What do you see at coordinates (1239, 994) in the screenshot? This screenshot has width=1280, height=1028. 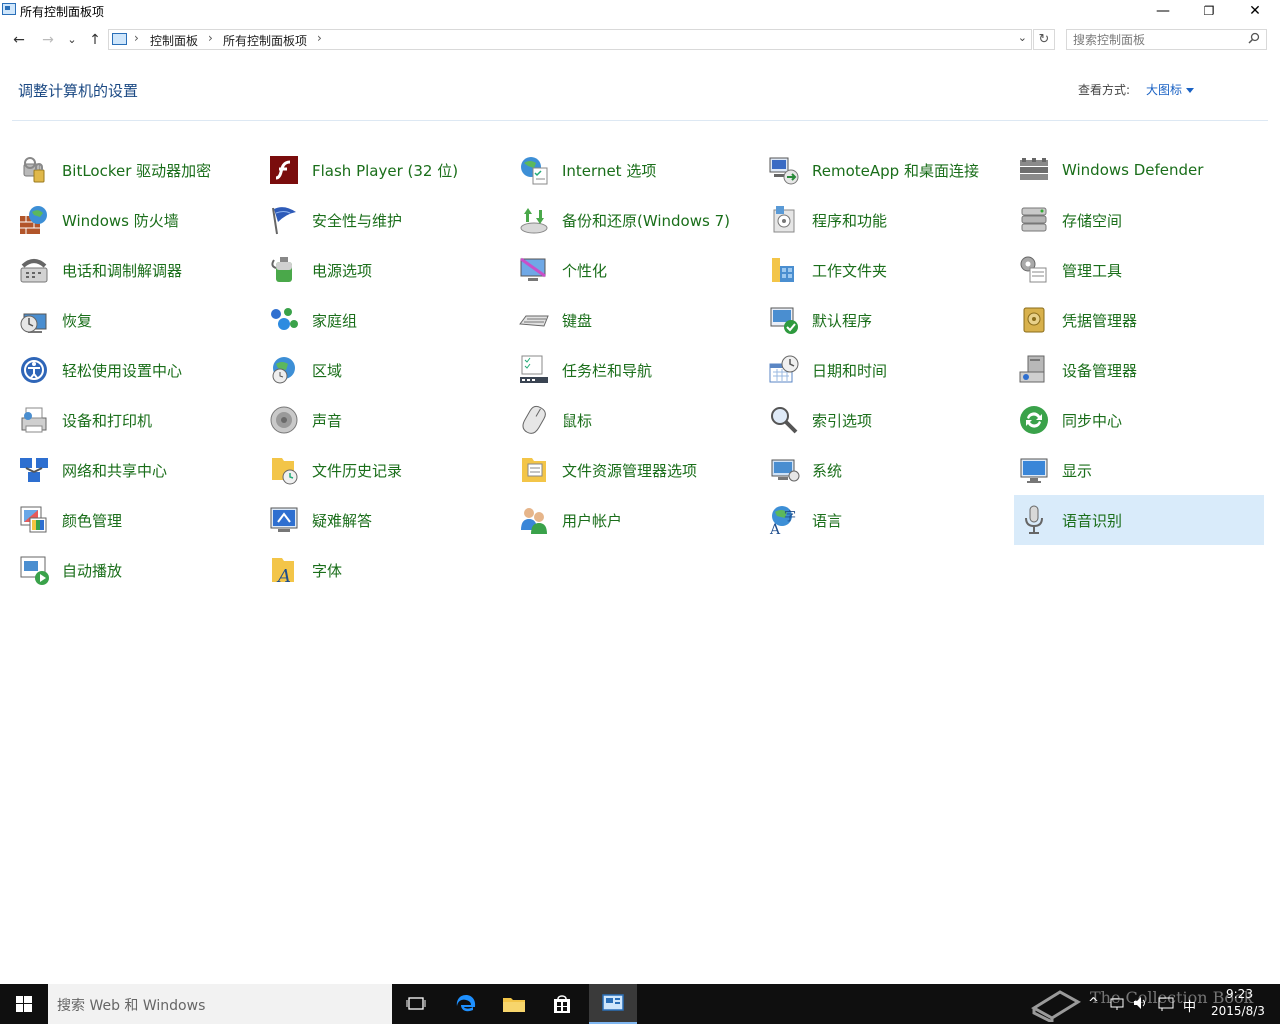 I see `clock-time: 9:23` at bounding box center [1239, 994].